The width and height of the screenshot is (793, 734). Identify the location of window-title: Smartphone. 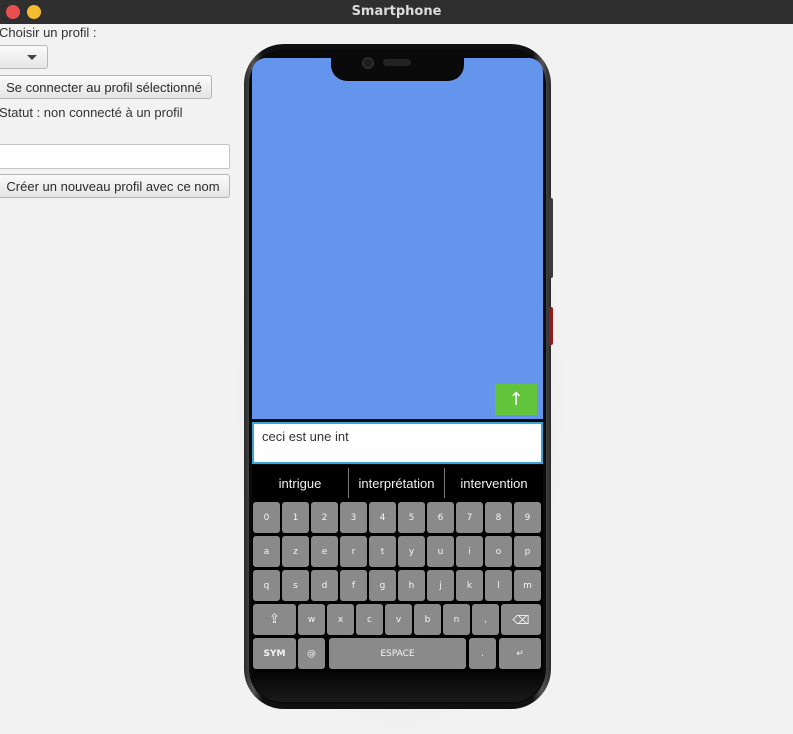
(396, 11).